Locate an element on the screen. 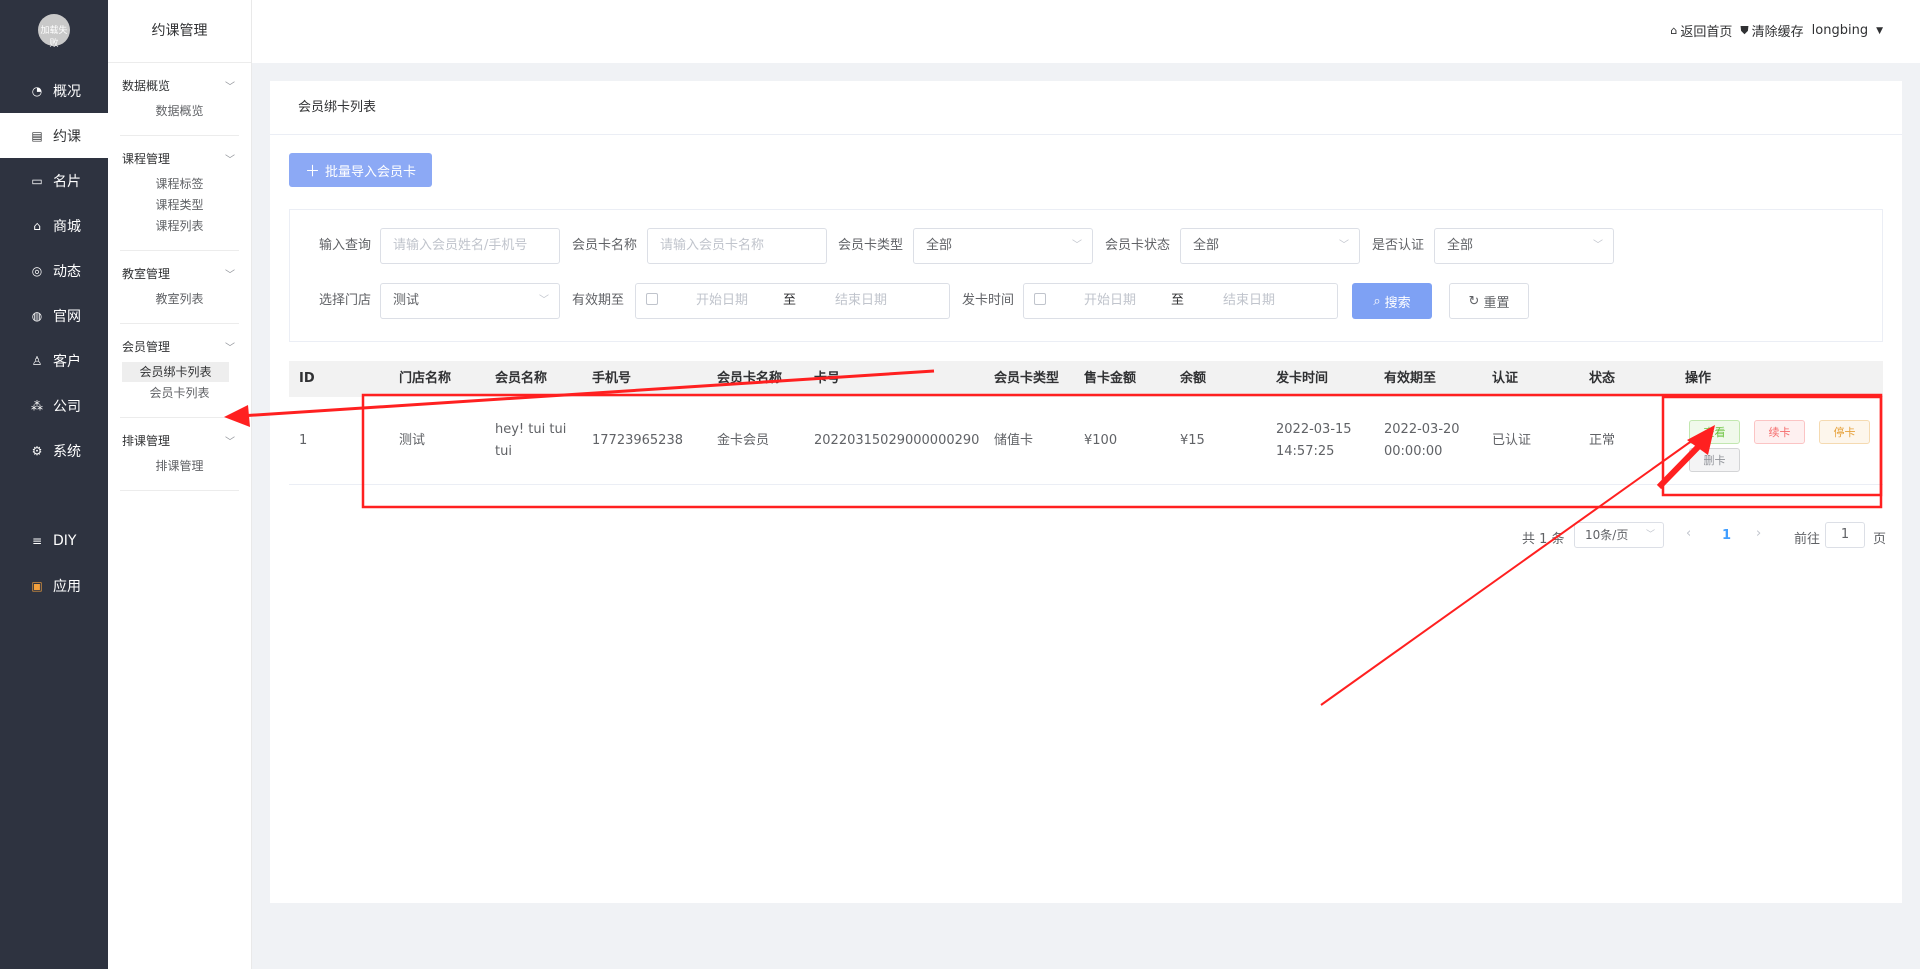 This screenshot has height=969, width=1920. menu-item-course-tag: 课程标签 is located at coordinates (179, 184).